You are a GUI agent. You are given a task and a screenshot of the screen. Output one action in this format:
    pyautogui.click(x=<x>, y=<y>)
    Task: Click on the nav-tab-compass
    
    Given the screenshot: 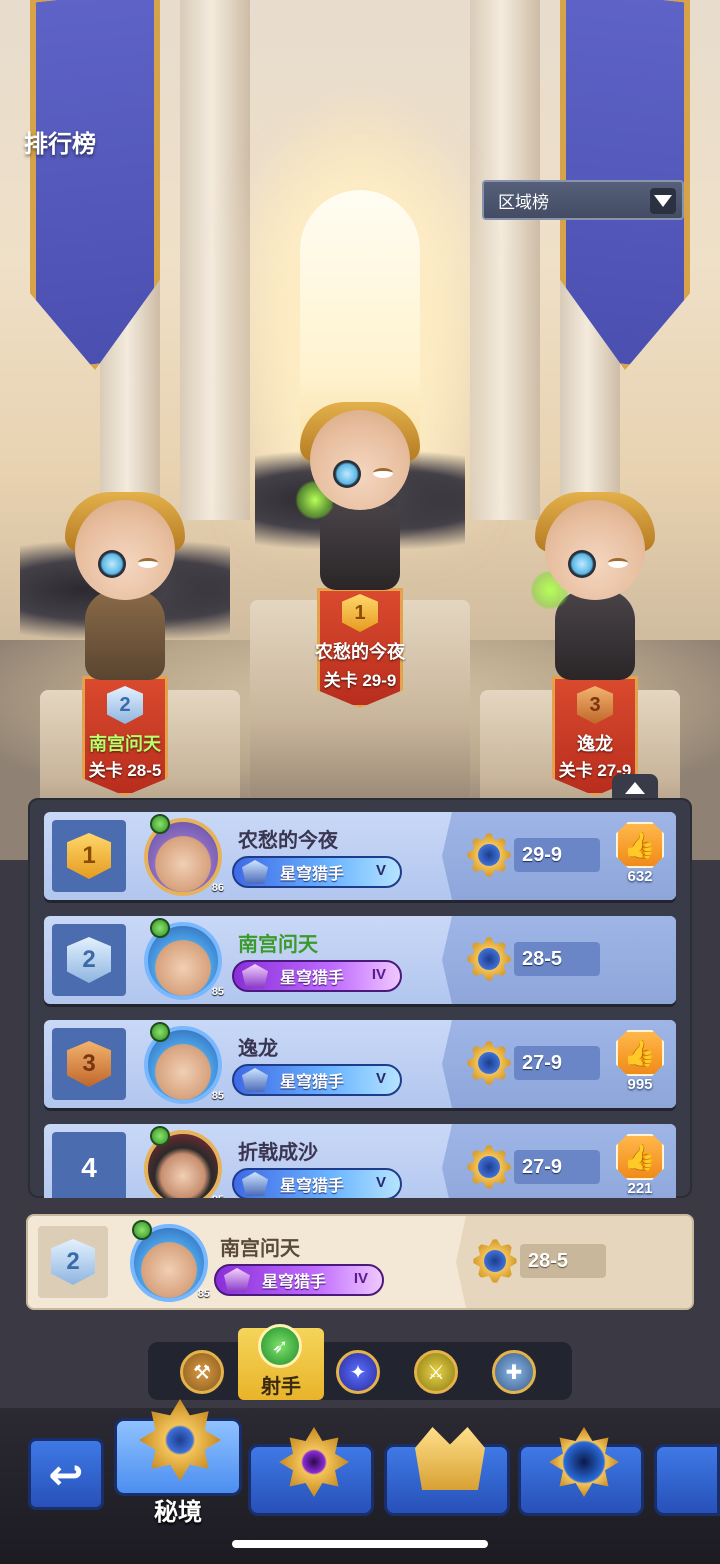 What is the action you would take?
    pyautogui.click(x=581, y=1471)
    